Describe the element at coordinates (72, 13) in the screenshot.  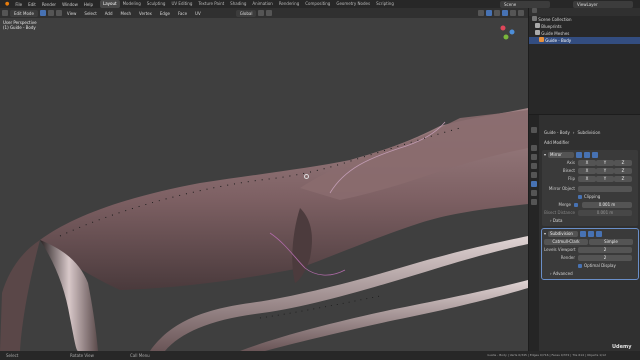
I see `menu-view: View` at that location.